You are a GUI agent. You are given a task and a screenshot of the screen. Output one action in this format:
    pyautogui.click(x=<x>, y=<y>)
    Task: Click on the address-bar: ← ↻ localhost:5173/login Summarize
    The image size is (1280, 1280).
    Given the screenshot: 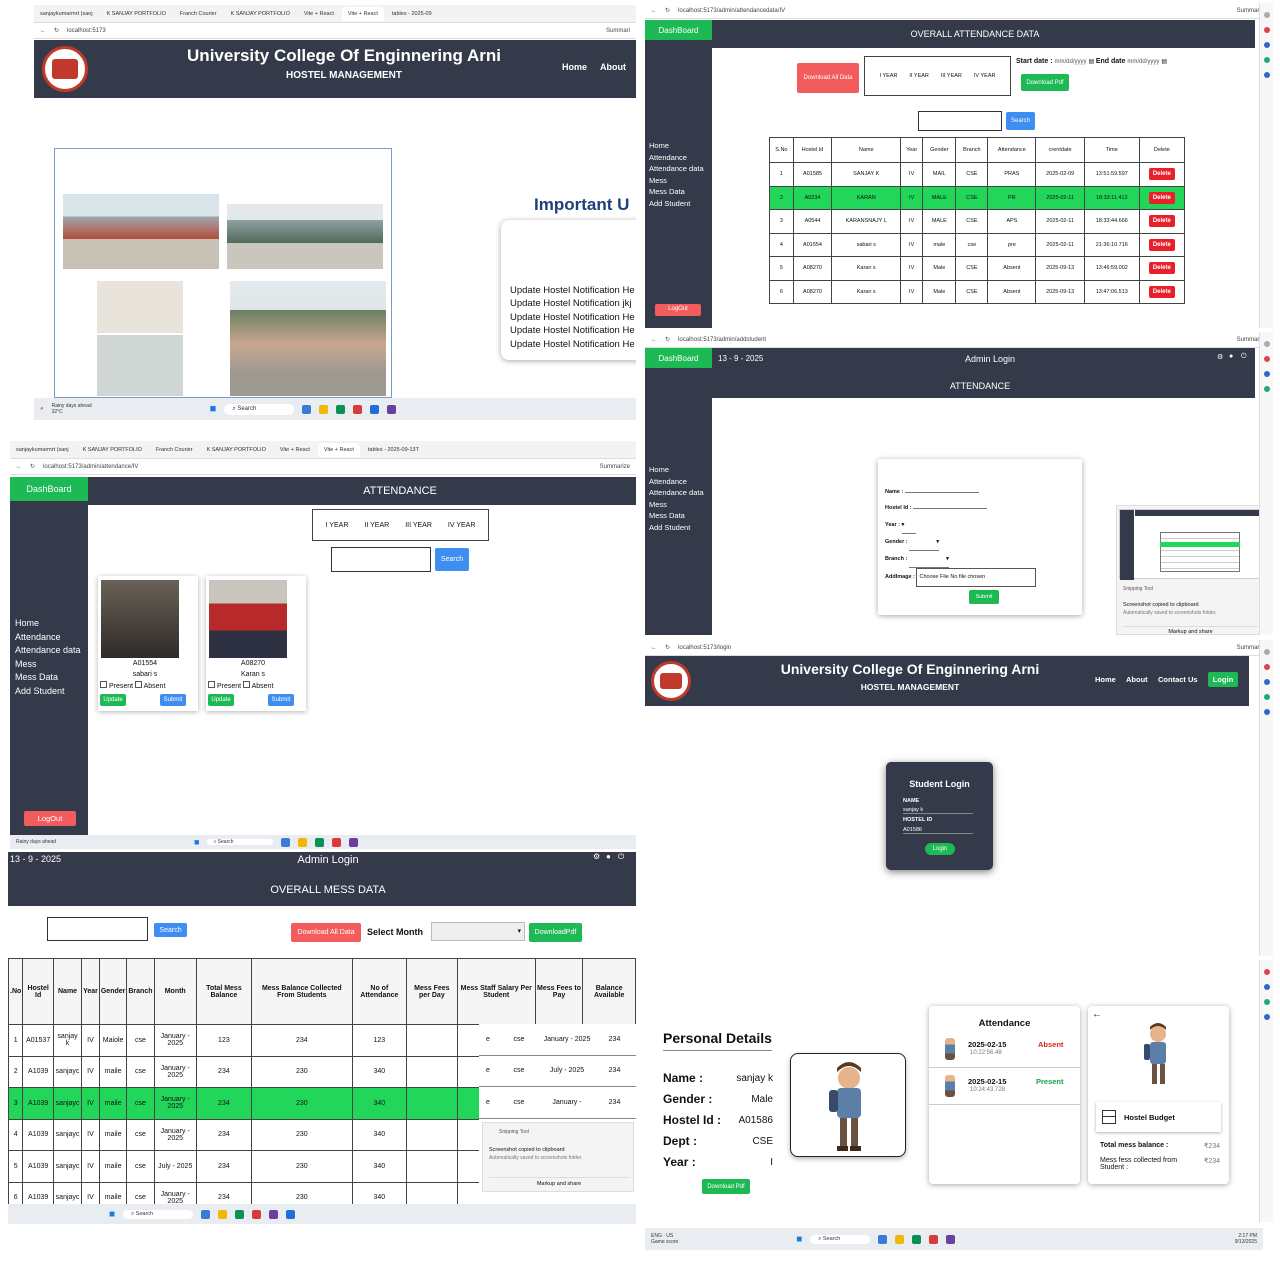 What is the action you would take?
    pyautogui.click(x=959, y=648)
    